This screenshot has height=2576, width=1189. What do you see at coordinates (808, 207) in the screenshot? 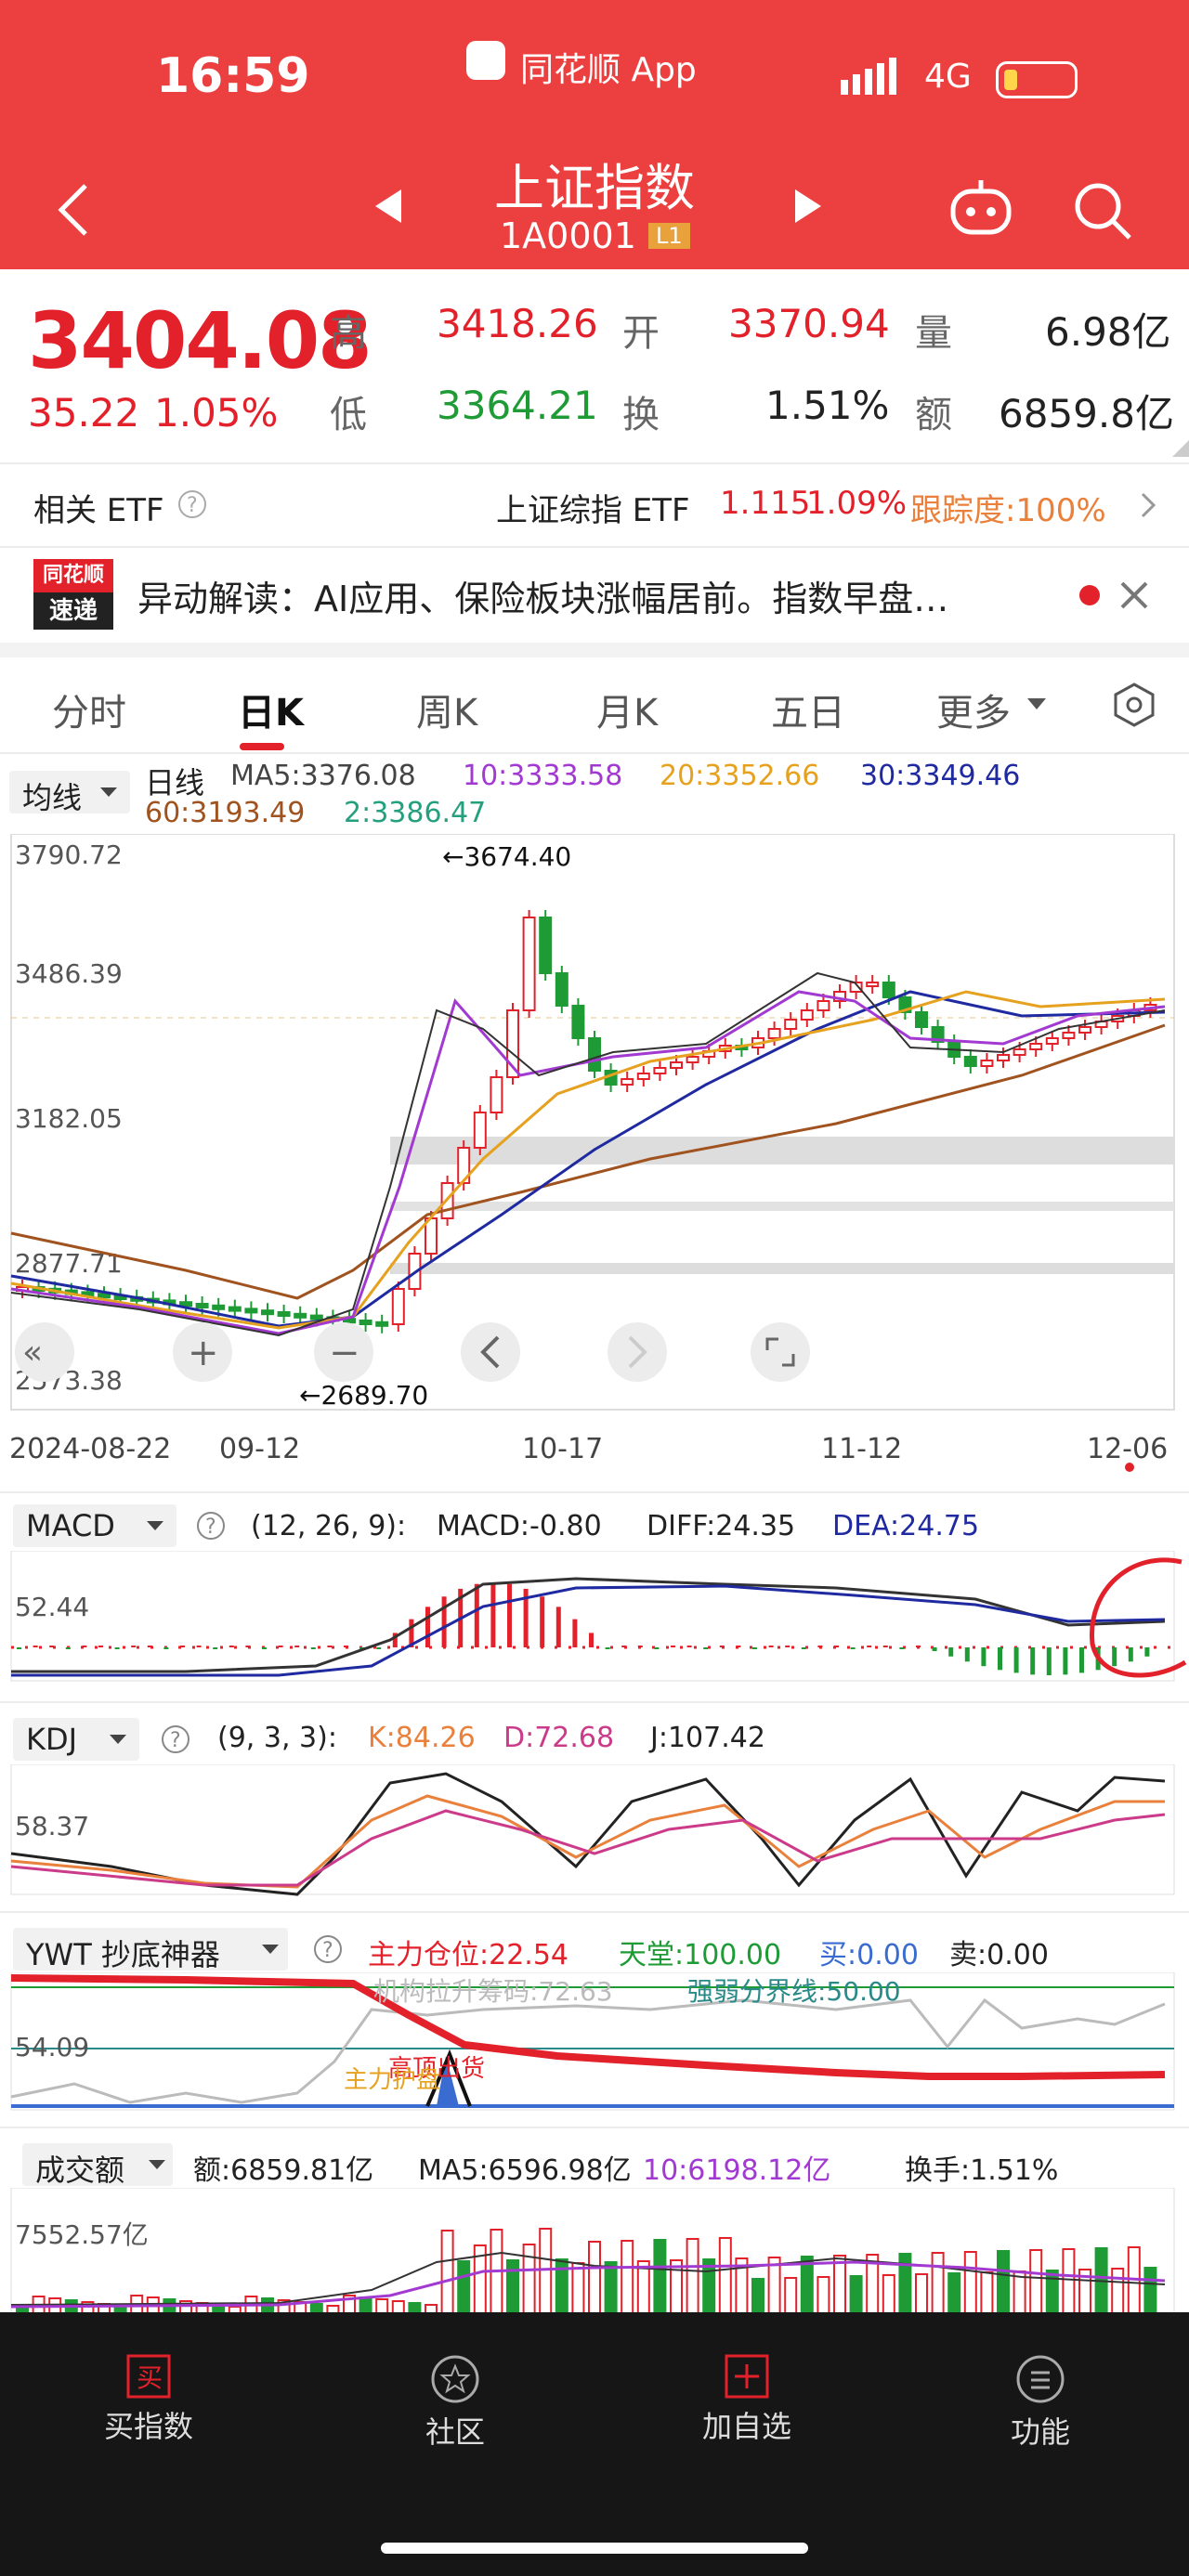
I see `next-stock-icon` at bounding box center [808, 207].